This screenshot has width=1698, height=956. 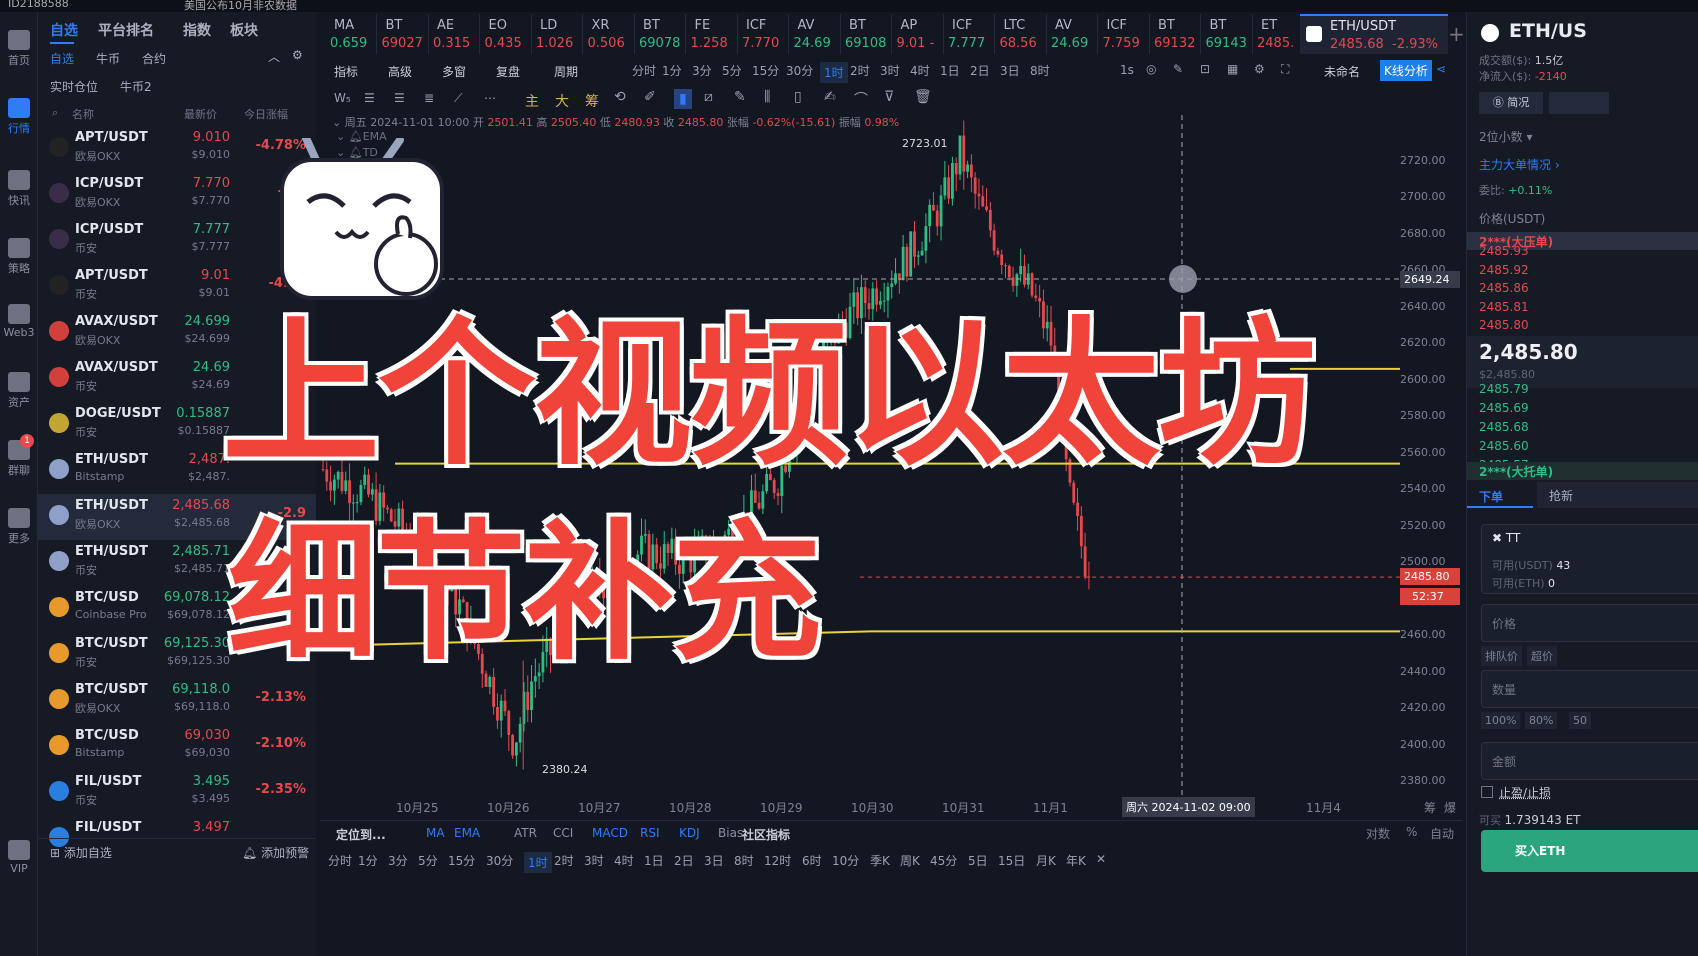 What do you see at coordinates (1450, 807) in the screenshot?
I see `liquidation-toggle: 爆` at bounding box center [1450, 807].